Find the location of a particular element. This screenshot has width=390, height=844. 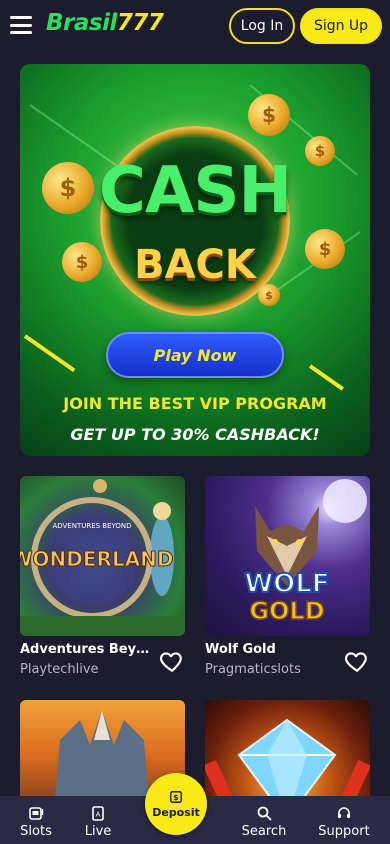

coin-icon: $ is located at coordinates (269, 115).